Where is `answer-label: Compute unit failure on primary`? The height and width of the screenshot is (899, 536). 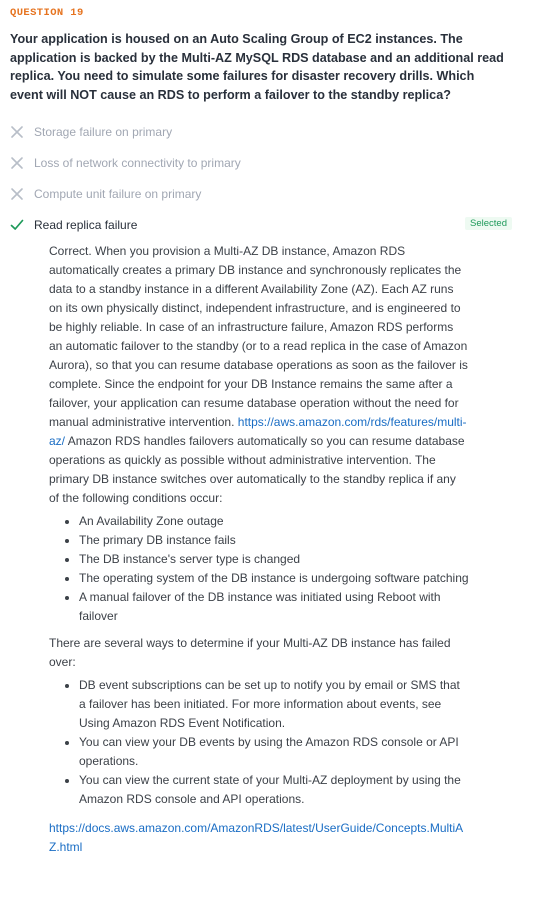
answer-label: Compute unit failure on primary is located at coordinates (118, 193).